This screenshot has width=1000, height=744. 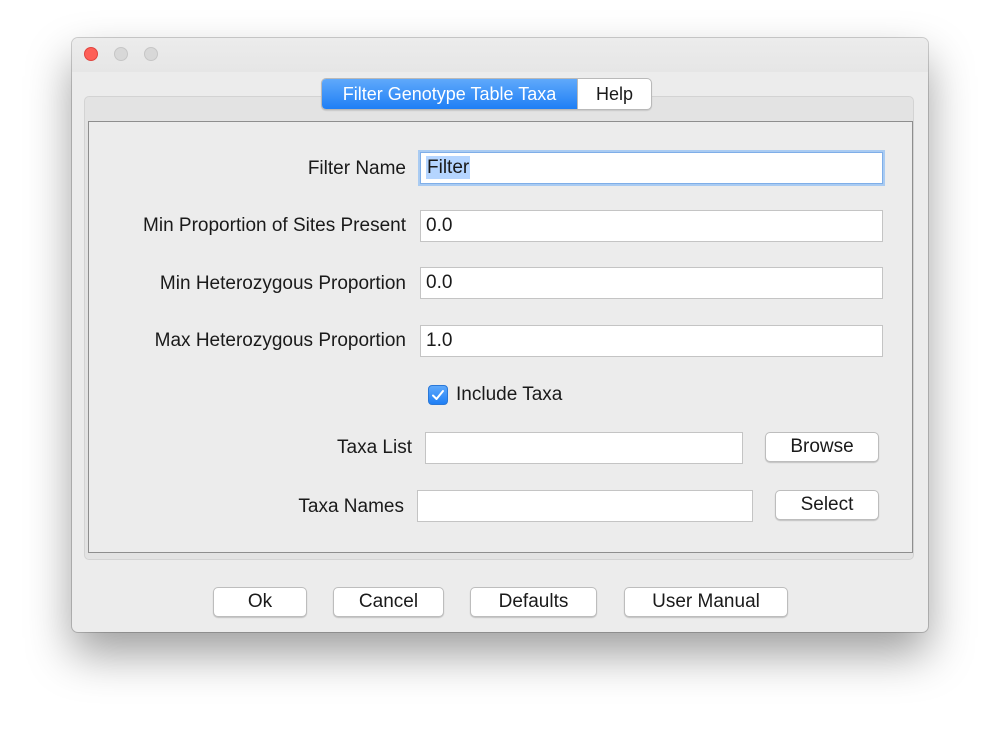 What do you see at coordinates (91, 54) in the screenshot?
I see `close-icon` at bounding box center [91, 54].